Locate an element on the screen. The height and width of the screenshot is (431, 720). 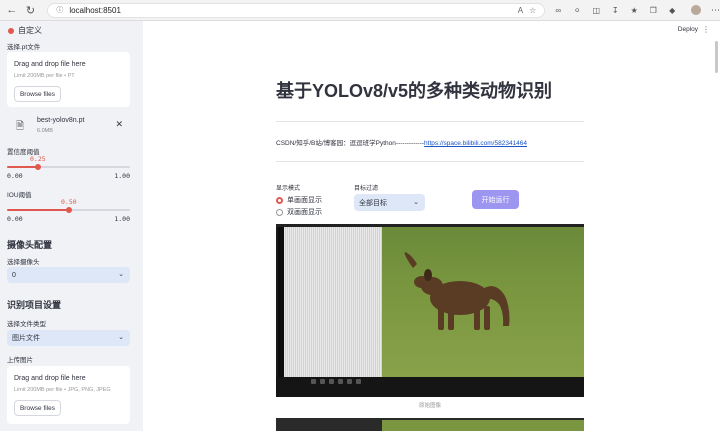
radio-checked-icon is located at coordinates (279, 200).